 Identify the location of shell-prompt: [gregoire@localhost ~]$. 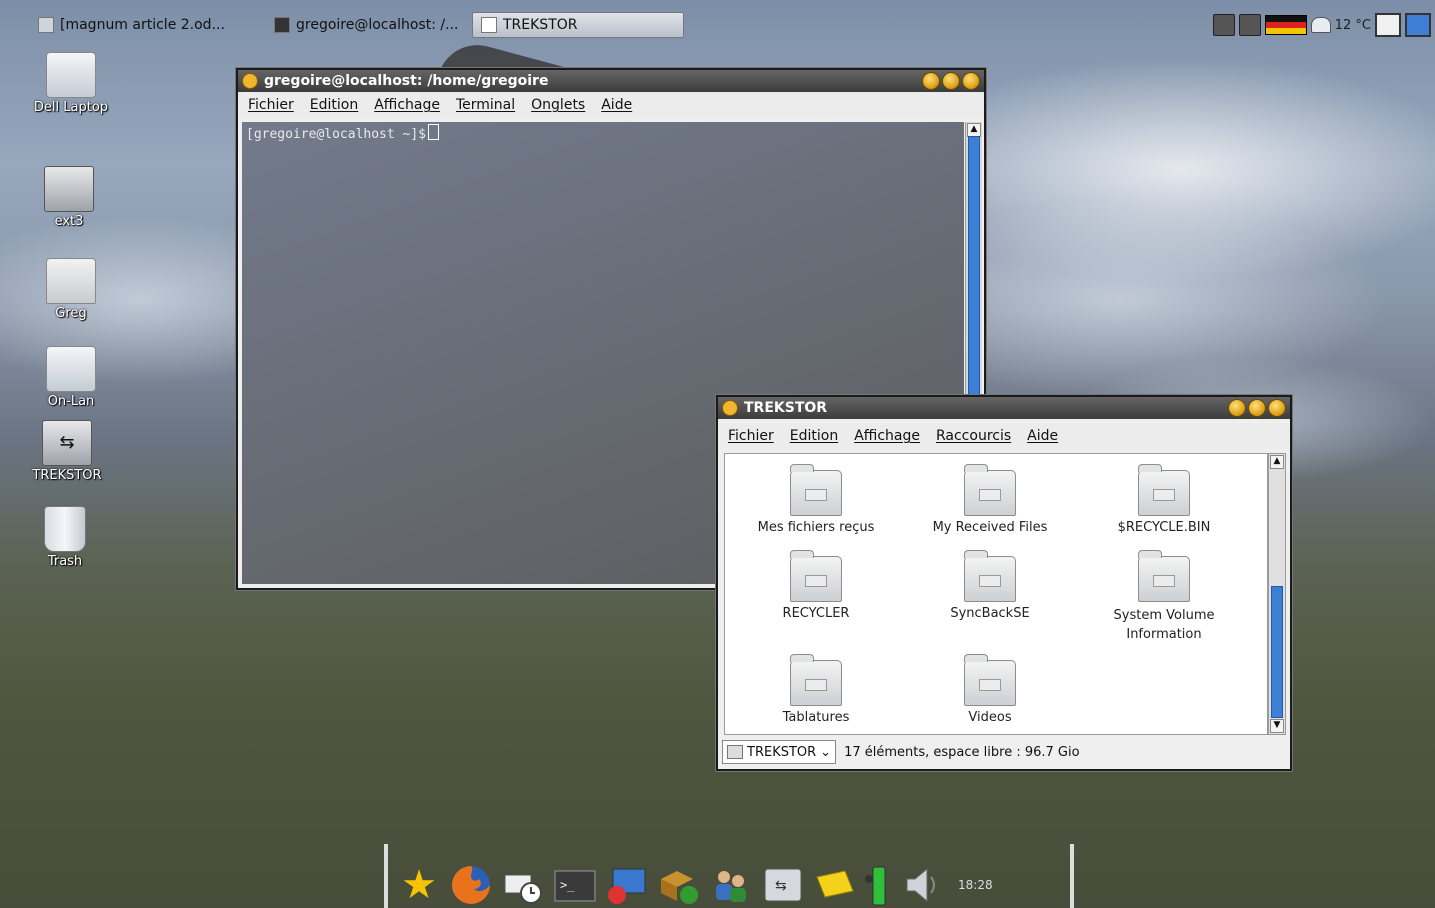
(336, 134).